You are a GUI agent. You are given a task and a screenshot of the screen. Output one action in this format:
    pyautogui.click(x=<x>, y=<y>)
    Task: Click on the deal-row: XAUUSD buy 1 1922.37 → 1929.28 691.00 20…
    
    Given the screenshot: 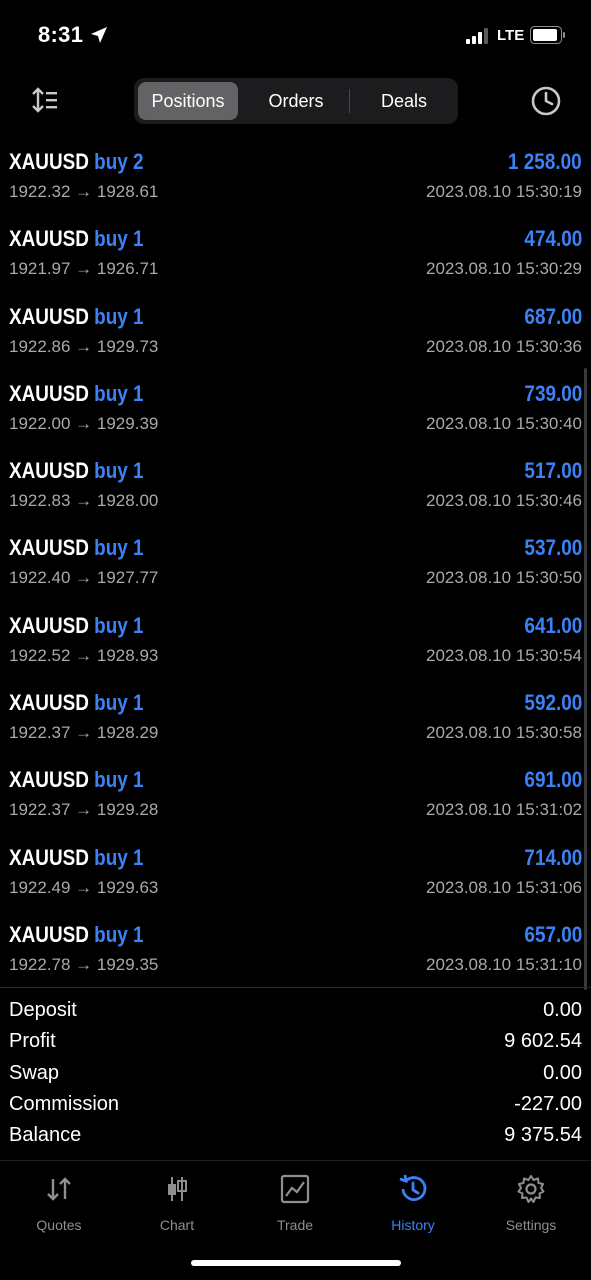 What is the action you would take?
    pyautogui.click(x=295, y=796)
    